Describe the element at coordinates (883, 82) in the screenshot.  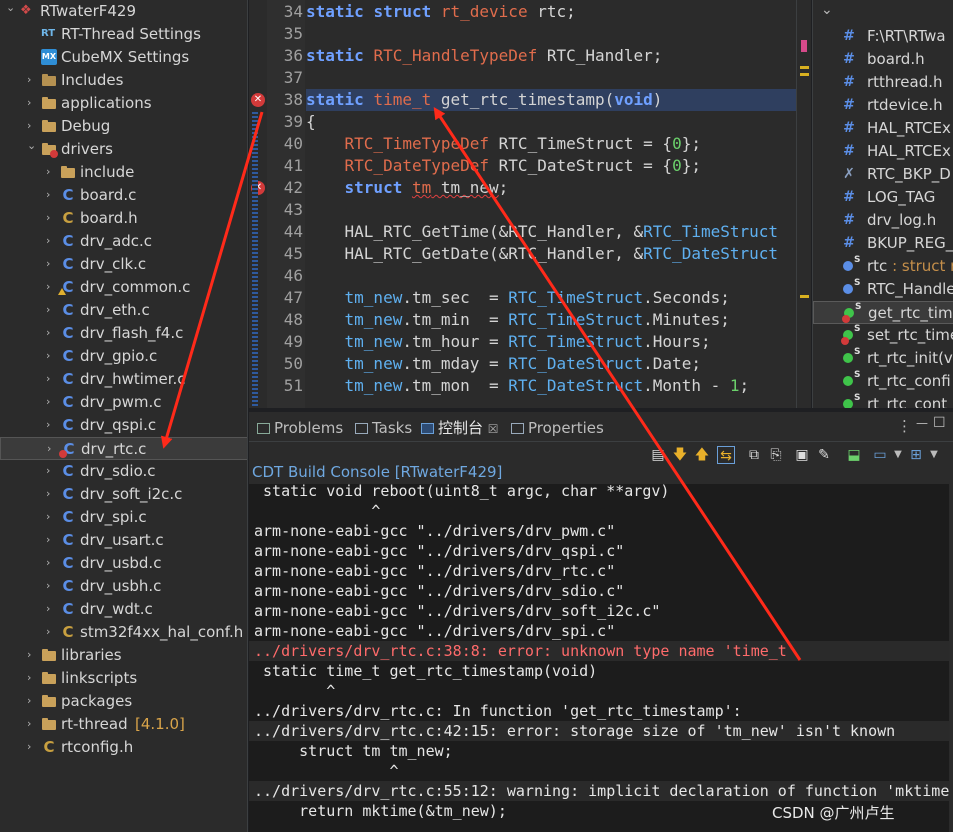
I see `outline-item: # rtthread.h` at that location.